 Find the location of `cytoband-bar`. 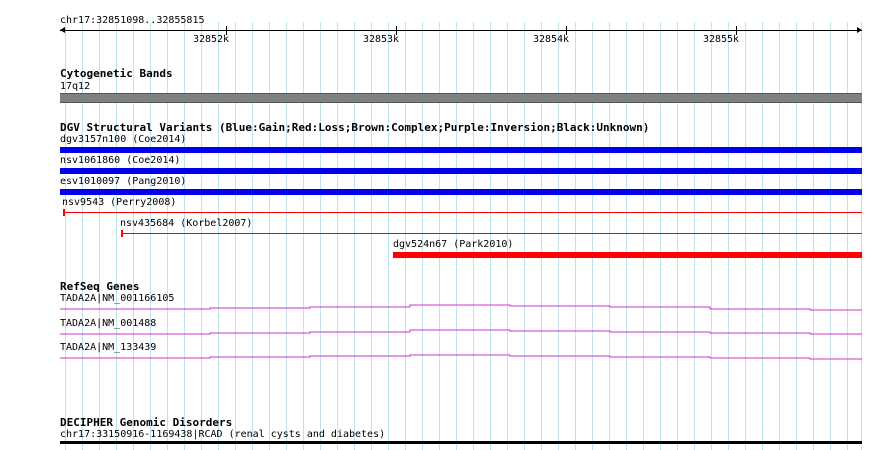

cytoband-bar is located at coordinates (461, 98).